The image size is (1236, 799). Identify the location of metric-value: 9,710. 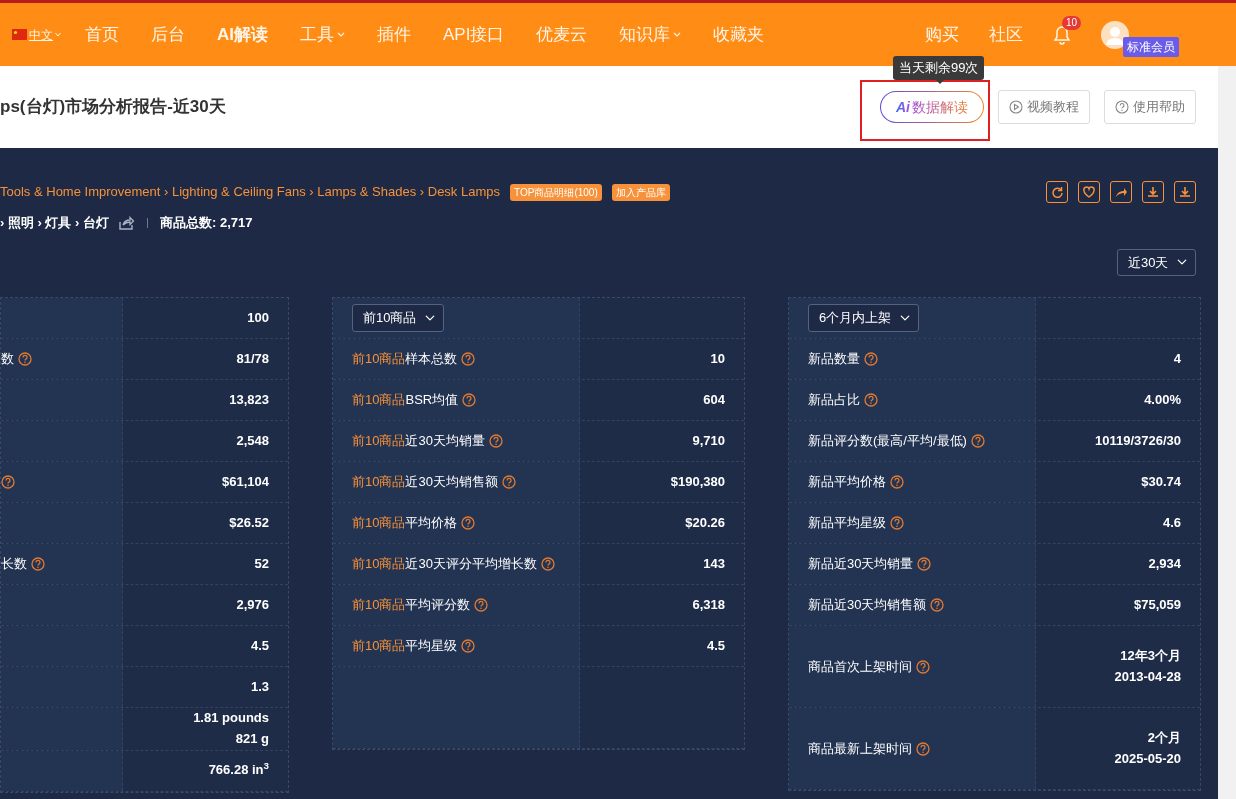
(708, 440).